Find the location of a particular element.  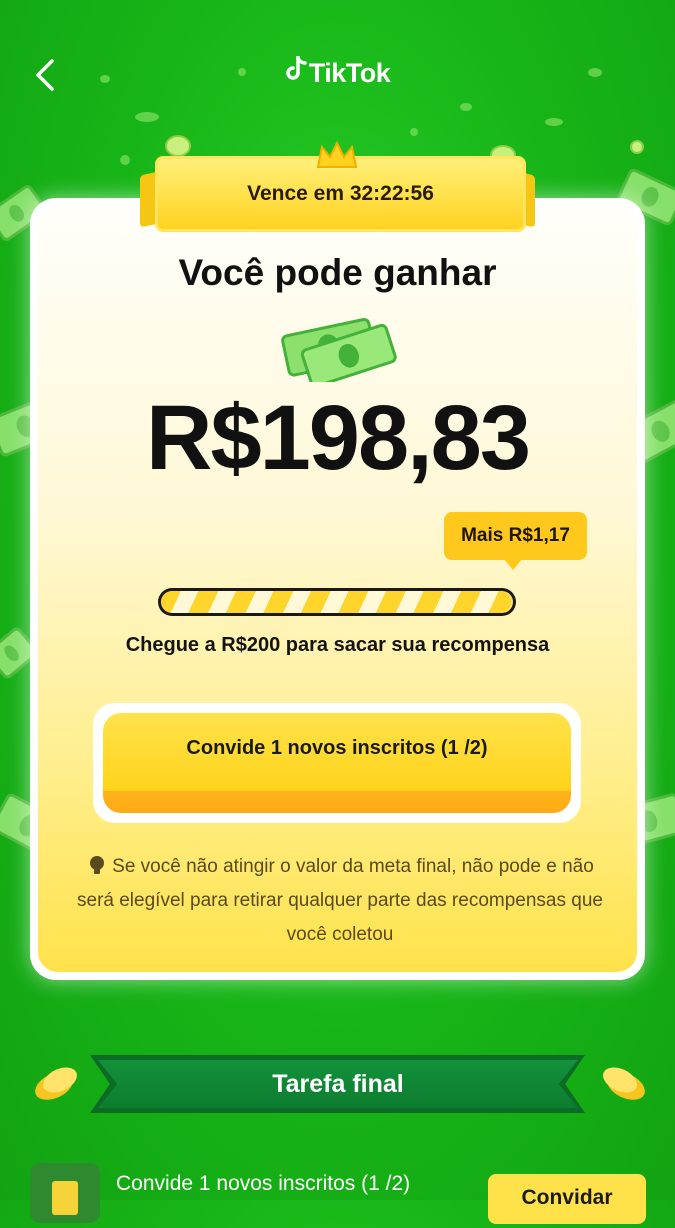

banner-label: Tarefa final is located at coordinates (338, 1083).